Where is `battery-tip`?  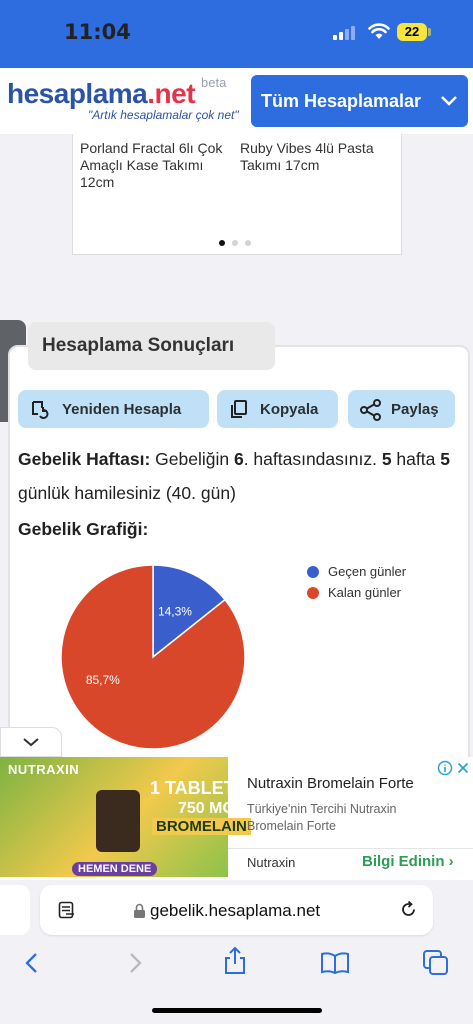
battery-tip is located at coordinates (429, 32).